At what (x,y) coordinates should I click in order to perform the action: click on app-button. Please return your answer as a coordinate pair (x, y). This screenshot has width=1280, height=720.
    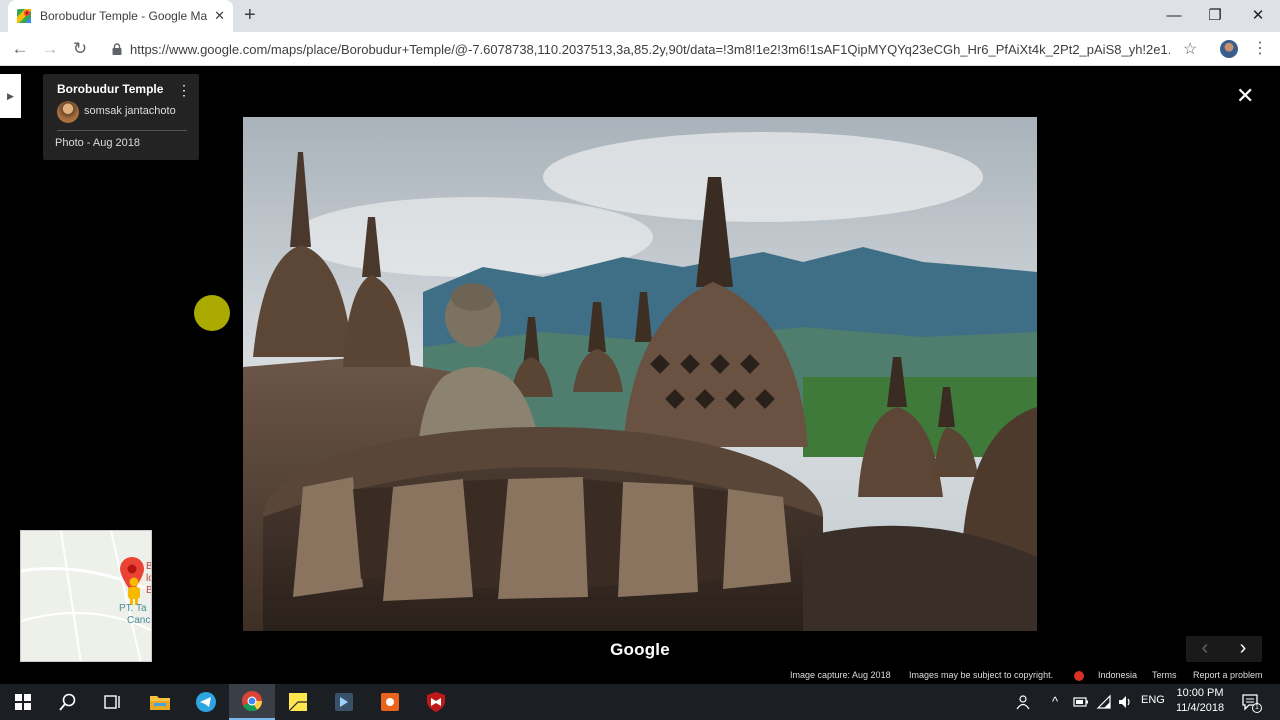
    Looking at the image, I should click on (344, 702).